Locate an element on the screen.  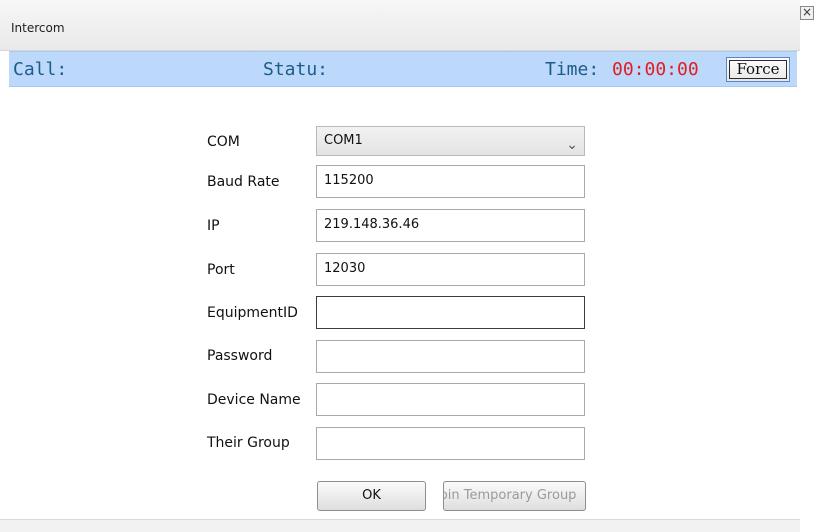
equipment-id-label: EquipmentID is located at coordinates (252, 313).